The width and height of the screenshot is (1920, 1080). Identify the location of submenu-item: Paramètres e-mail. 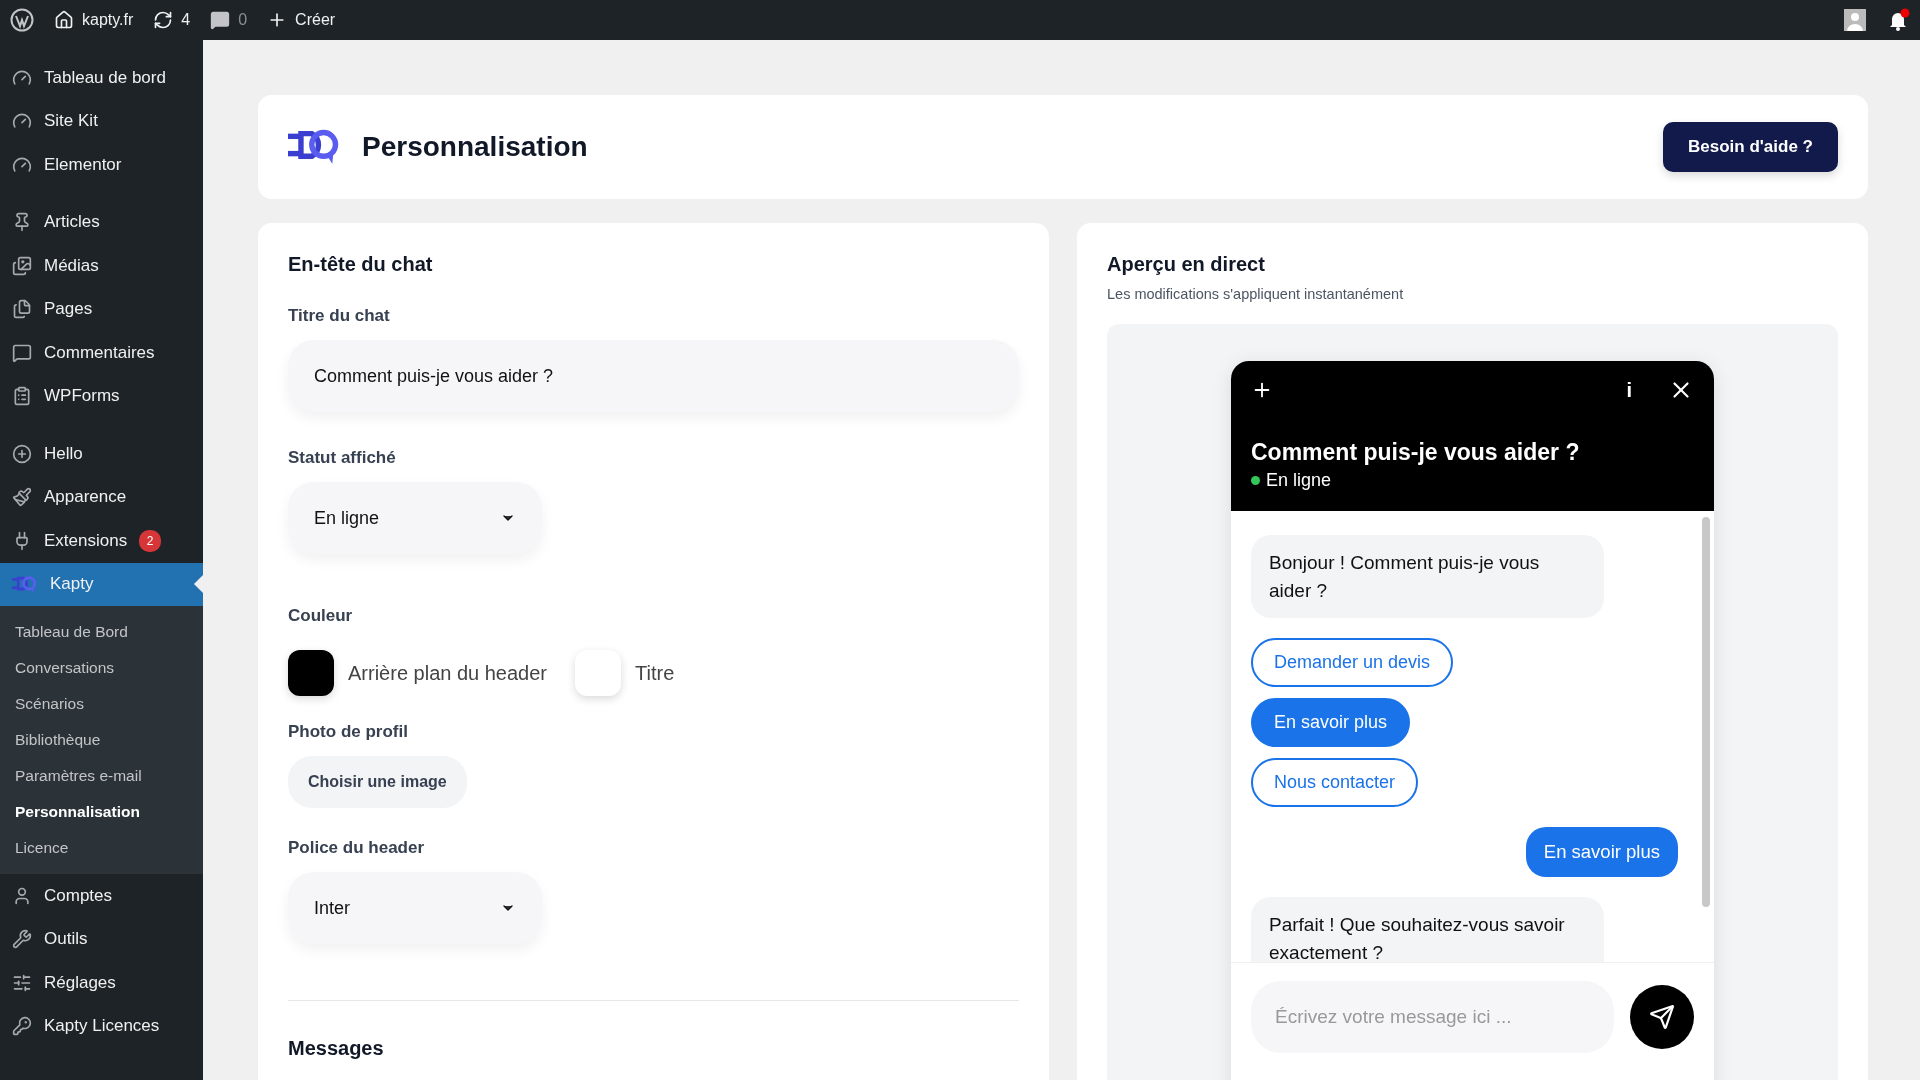
(101, 776).